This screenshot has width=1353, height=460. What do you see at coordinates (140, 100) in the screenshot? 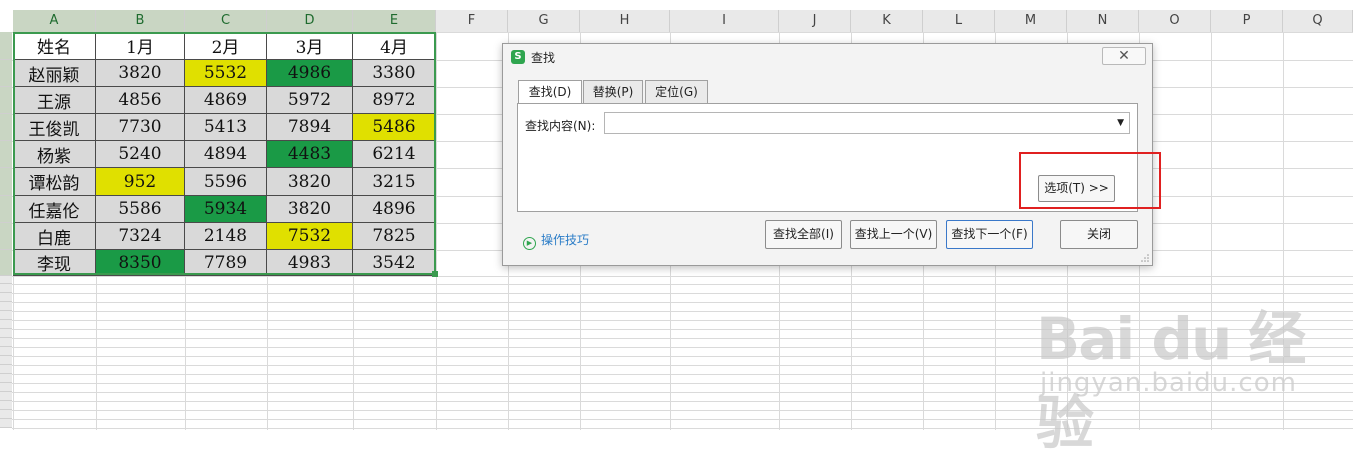
I see `value-cell: 4856` at bounding box center [140, 100].